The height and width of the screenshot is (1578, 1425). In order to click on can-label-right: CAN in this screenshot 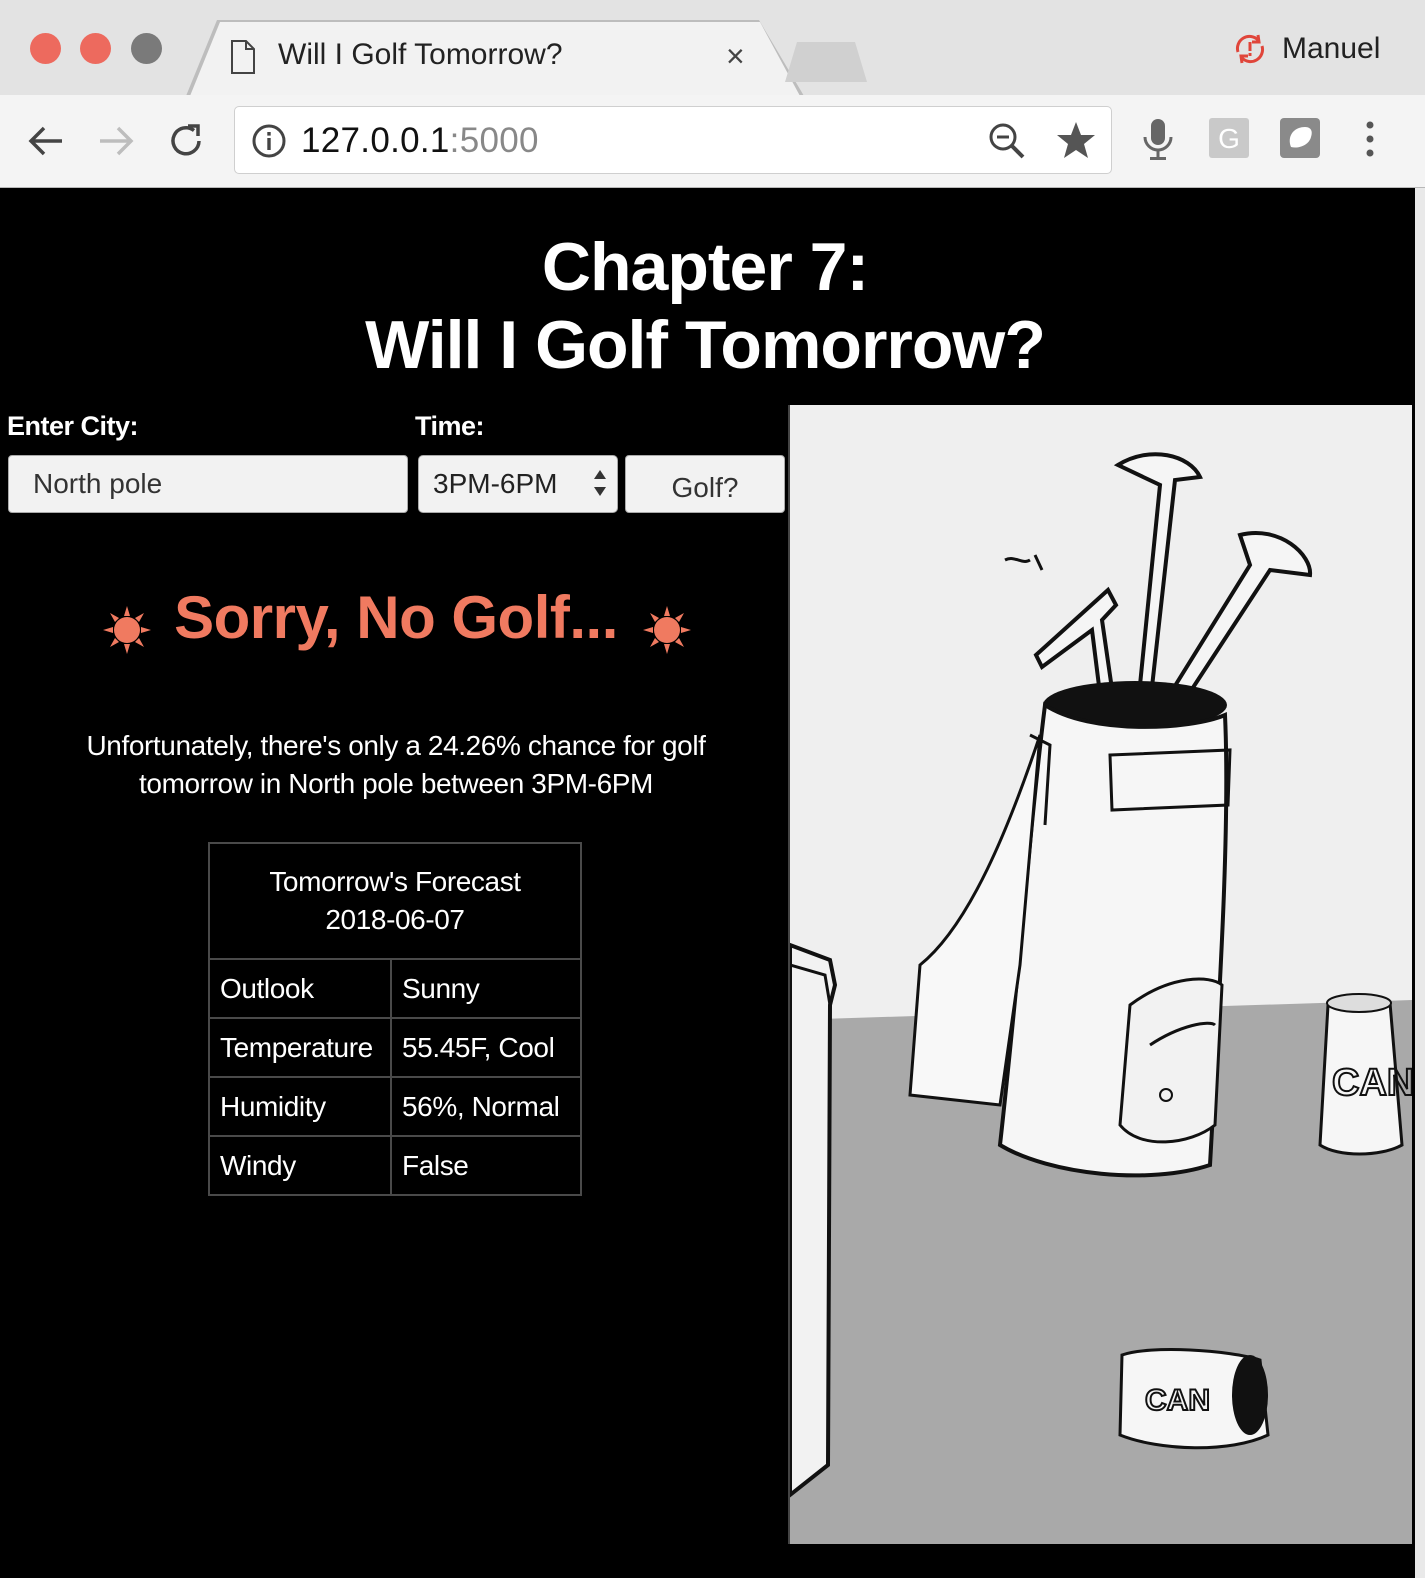, I will do `click(1372, 1083)`.